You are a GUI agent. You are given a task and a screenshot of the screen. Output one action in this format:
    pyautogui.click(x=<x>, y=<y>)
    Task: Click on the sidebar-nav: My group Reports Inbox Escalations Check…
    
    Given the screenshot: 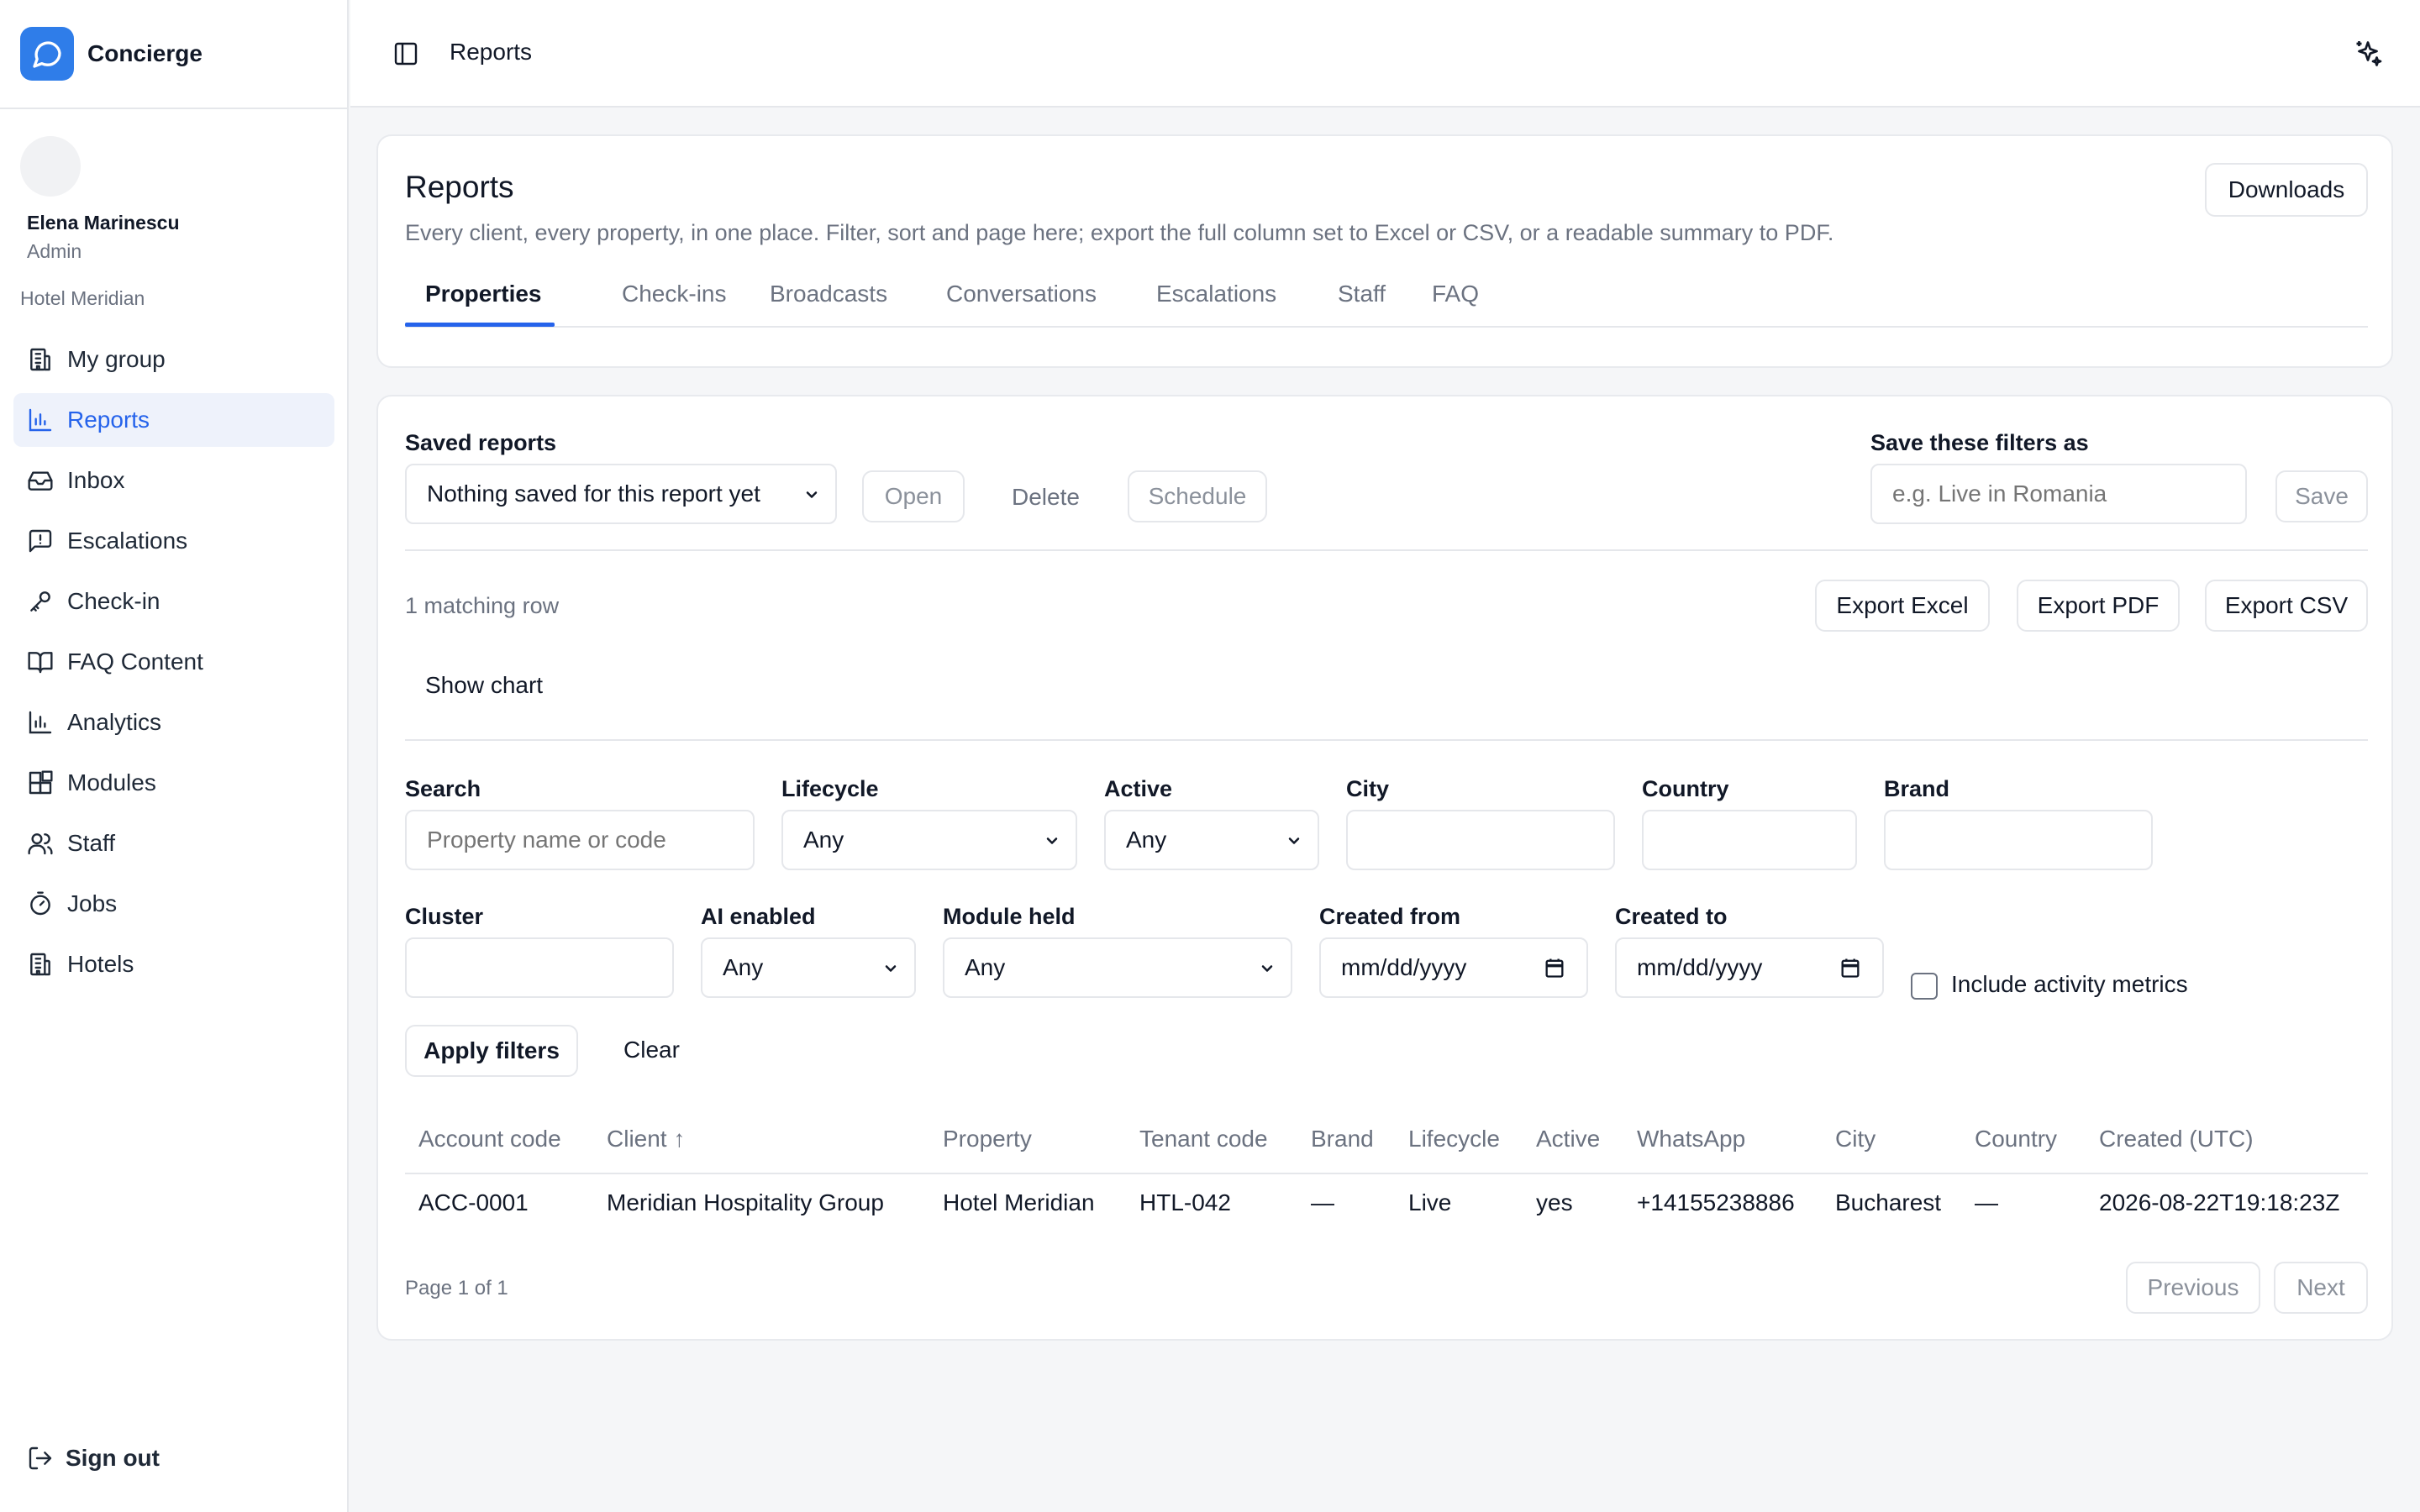 What is the action you would take?
    pyautogui.click(x=173, y=665)
    